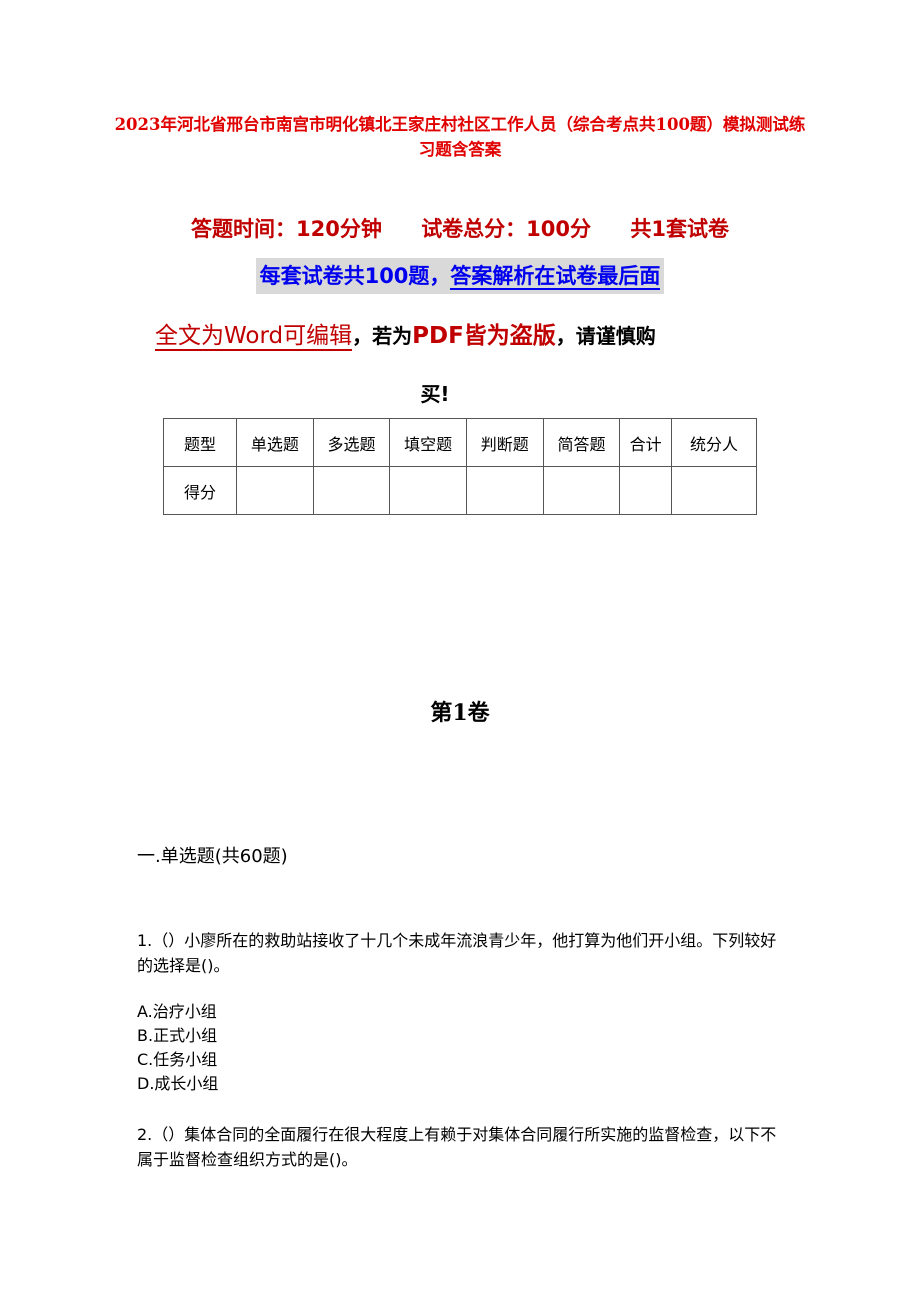  I want to click on exam-time: 答题时间：120分钟, so click(286, 229).